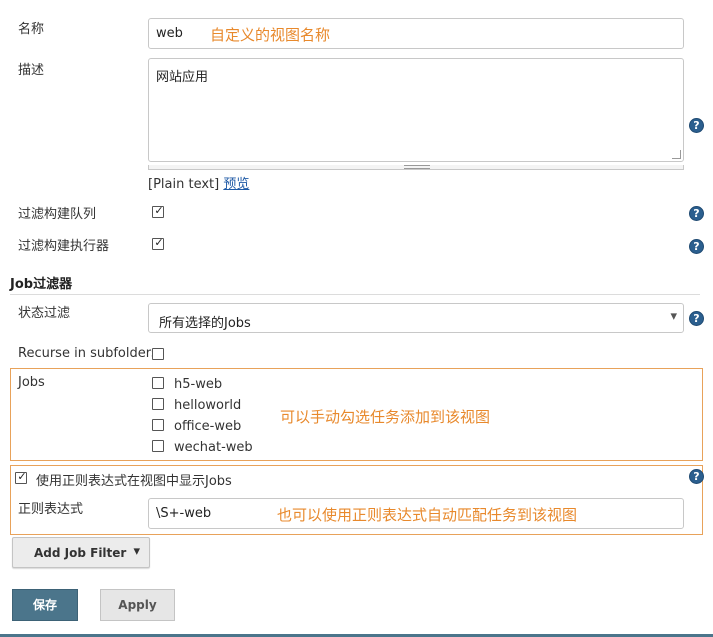  What do you see at coordinates (88, 353) in the screenshot?
I see `recurse-label: Recurse in subfolders` at bounding box center [88, 353].